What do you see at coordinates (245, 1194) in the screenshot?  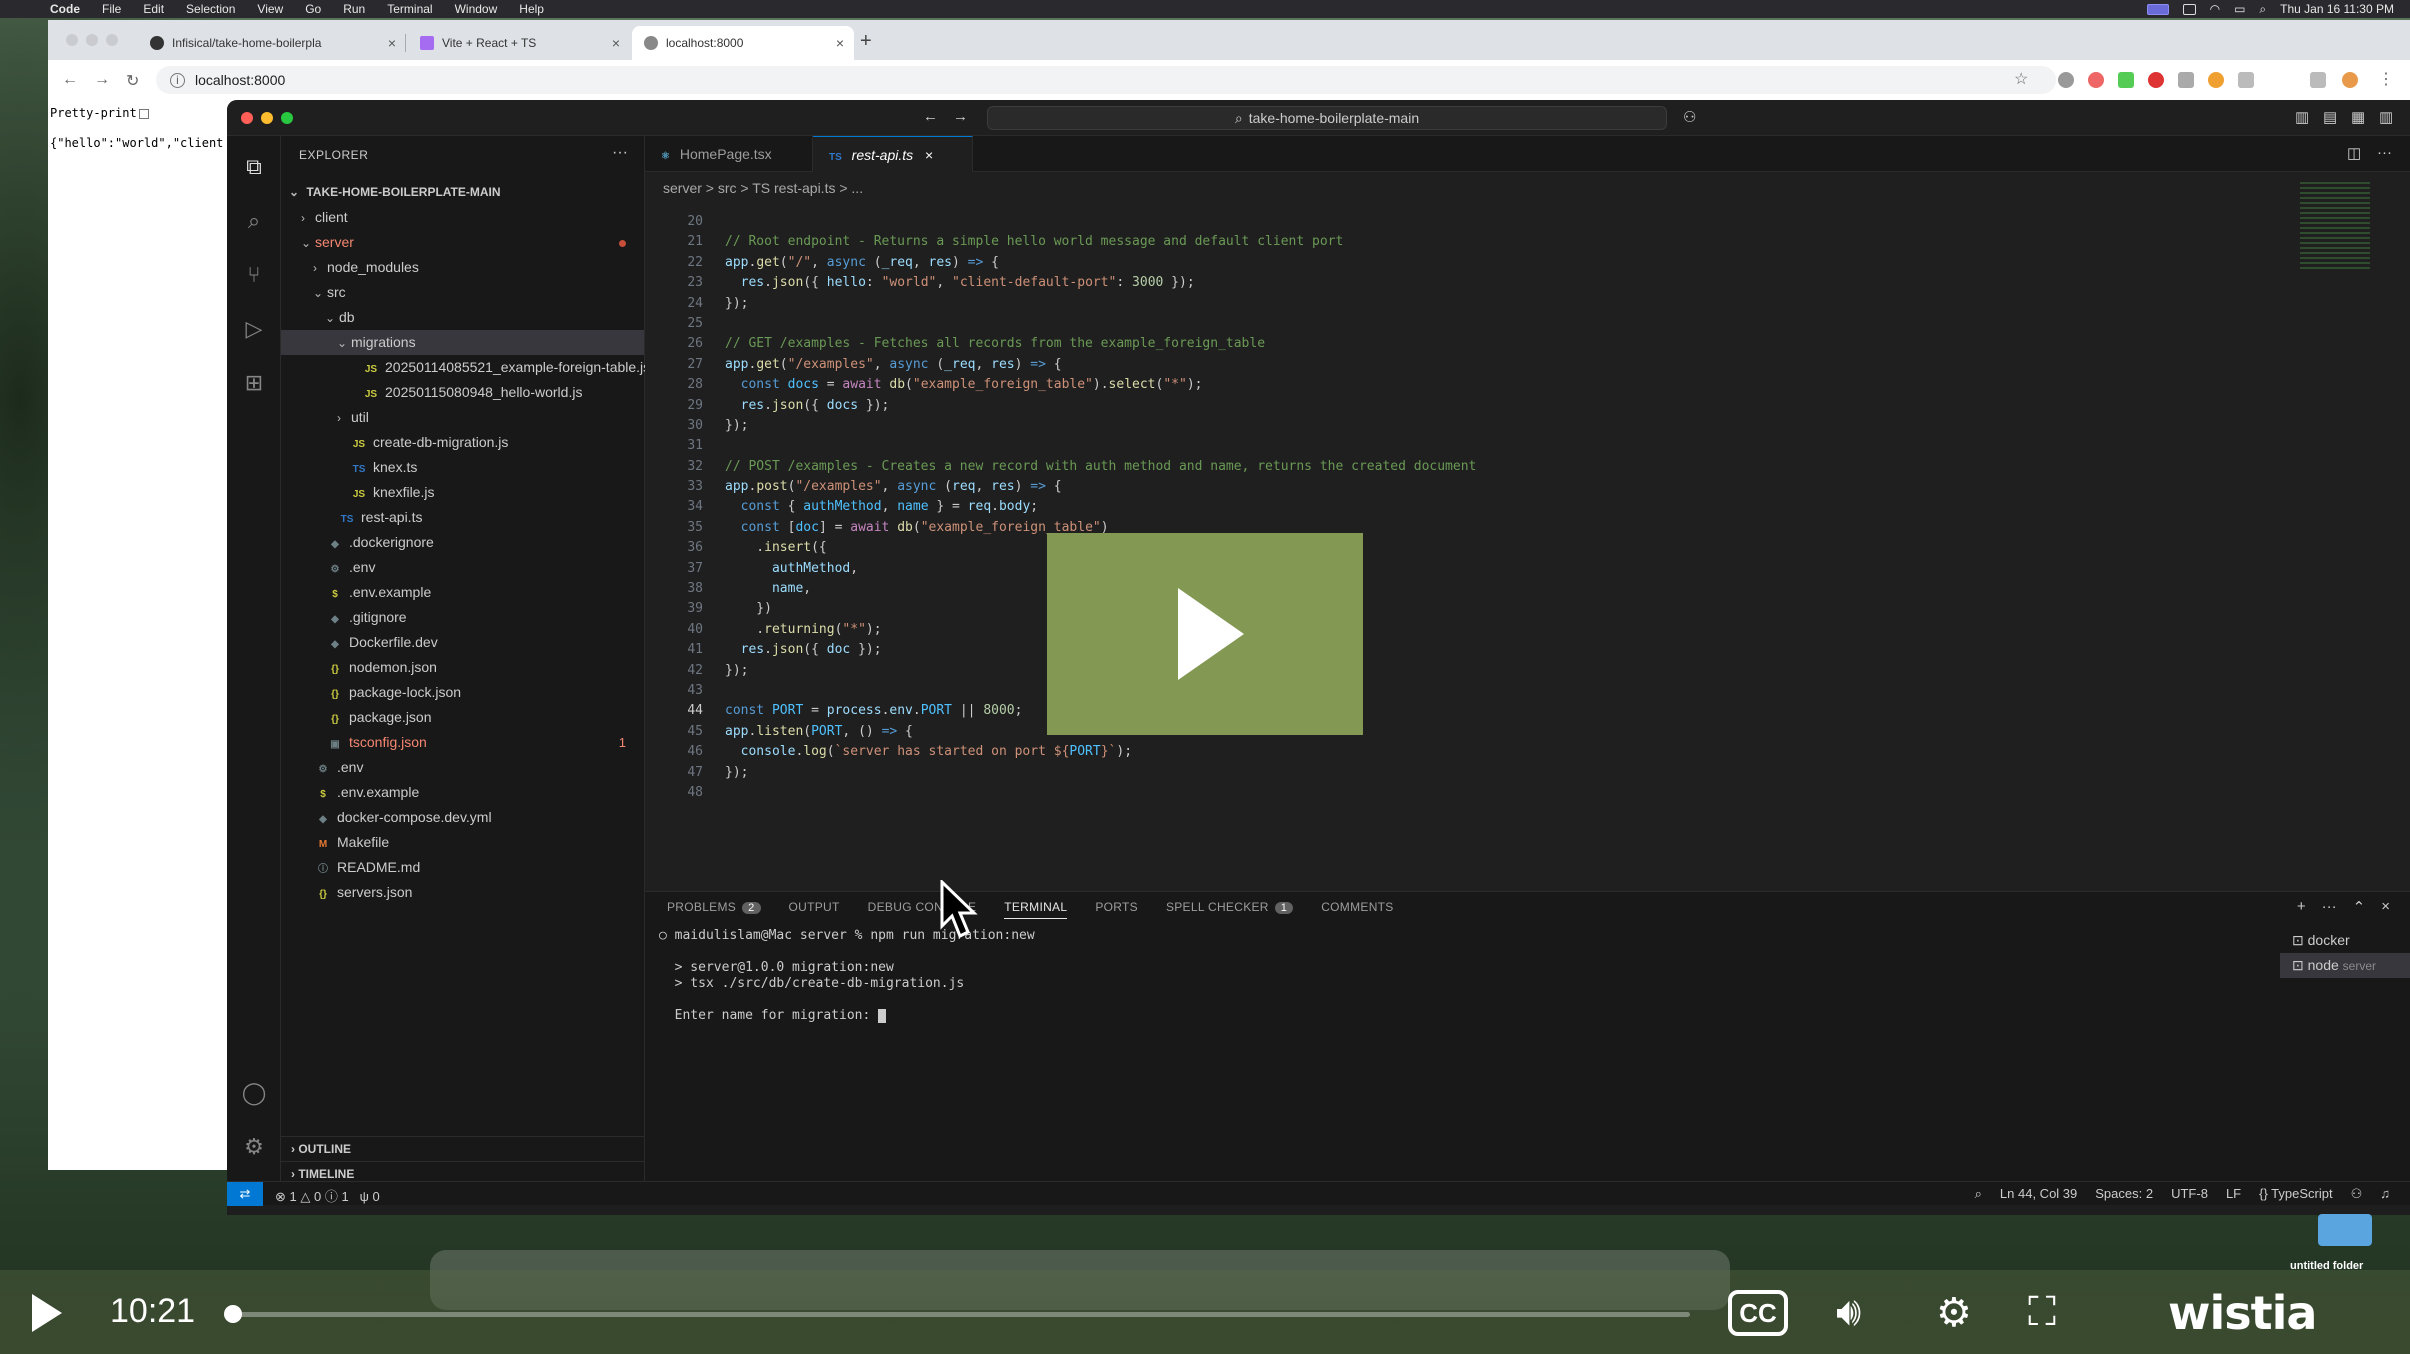 I see `remote-indicator-icon: ⇄` at bounding box center [245, 1194].